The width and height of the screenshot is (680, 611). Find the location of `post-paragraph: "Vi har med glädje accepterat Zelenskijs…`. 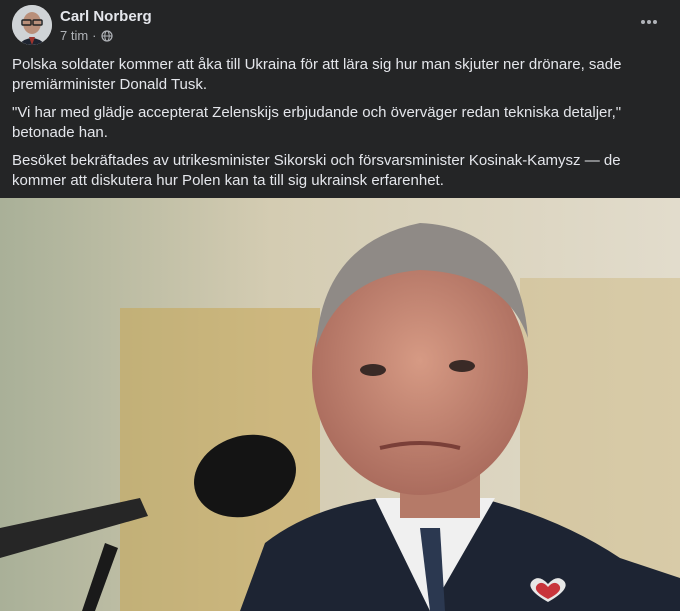

post-paragraph: "Vi har med glädje accepterat Zelenskijs… is located at coordinates (317, 122).